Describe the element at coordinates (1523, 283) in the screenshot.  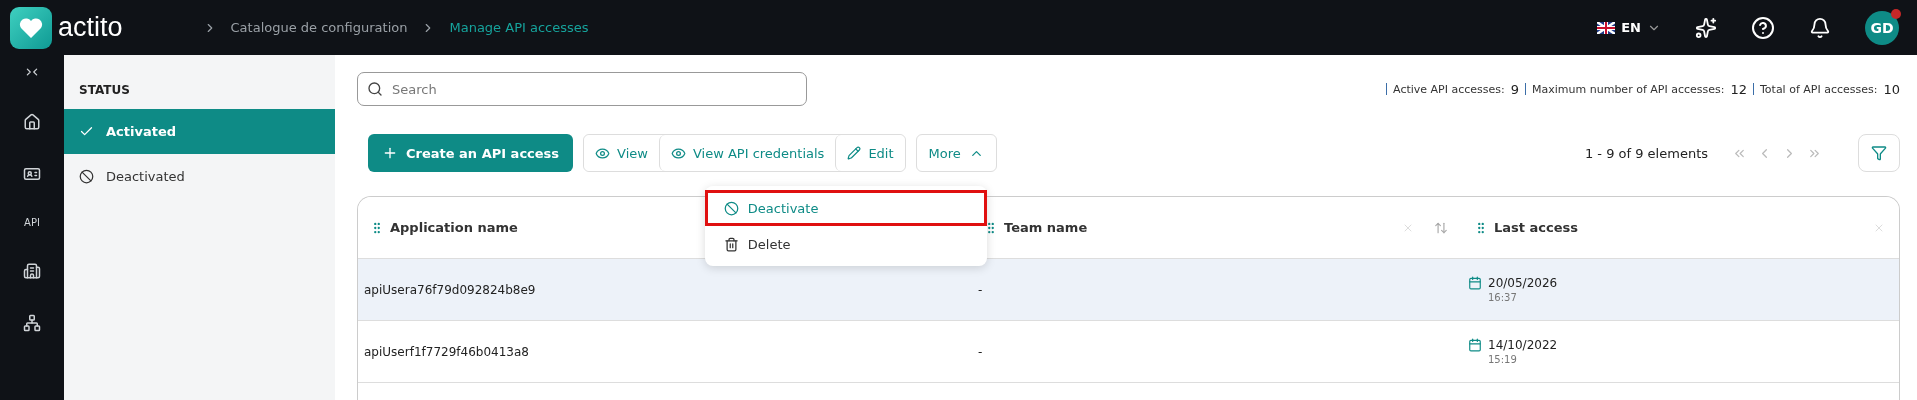
I see `date-text: 20/05/2026` at that location.